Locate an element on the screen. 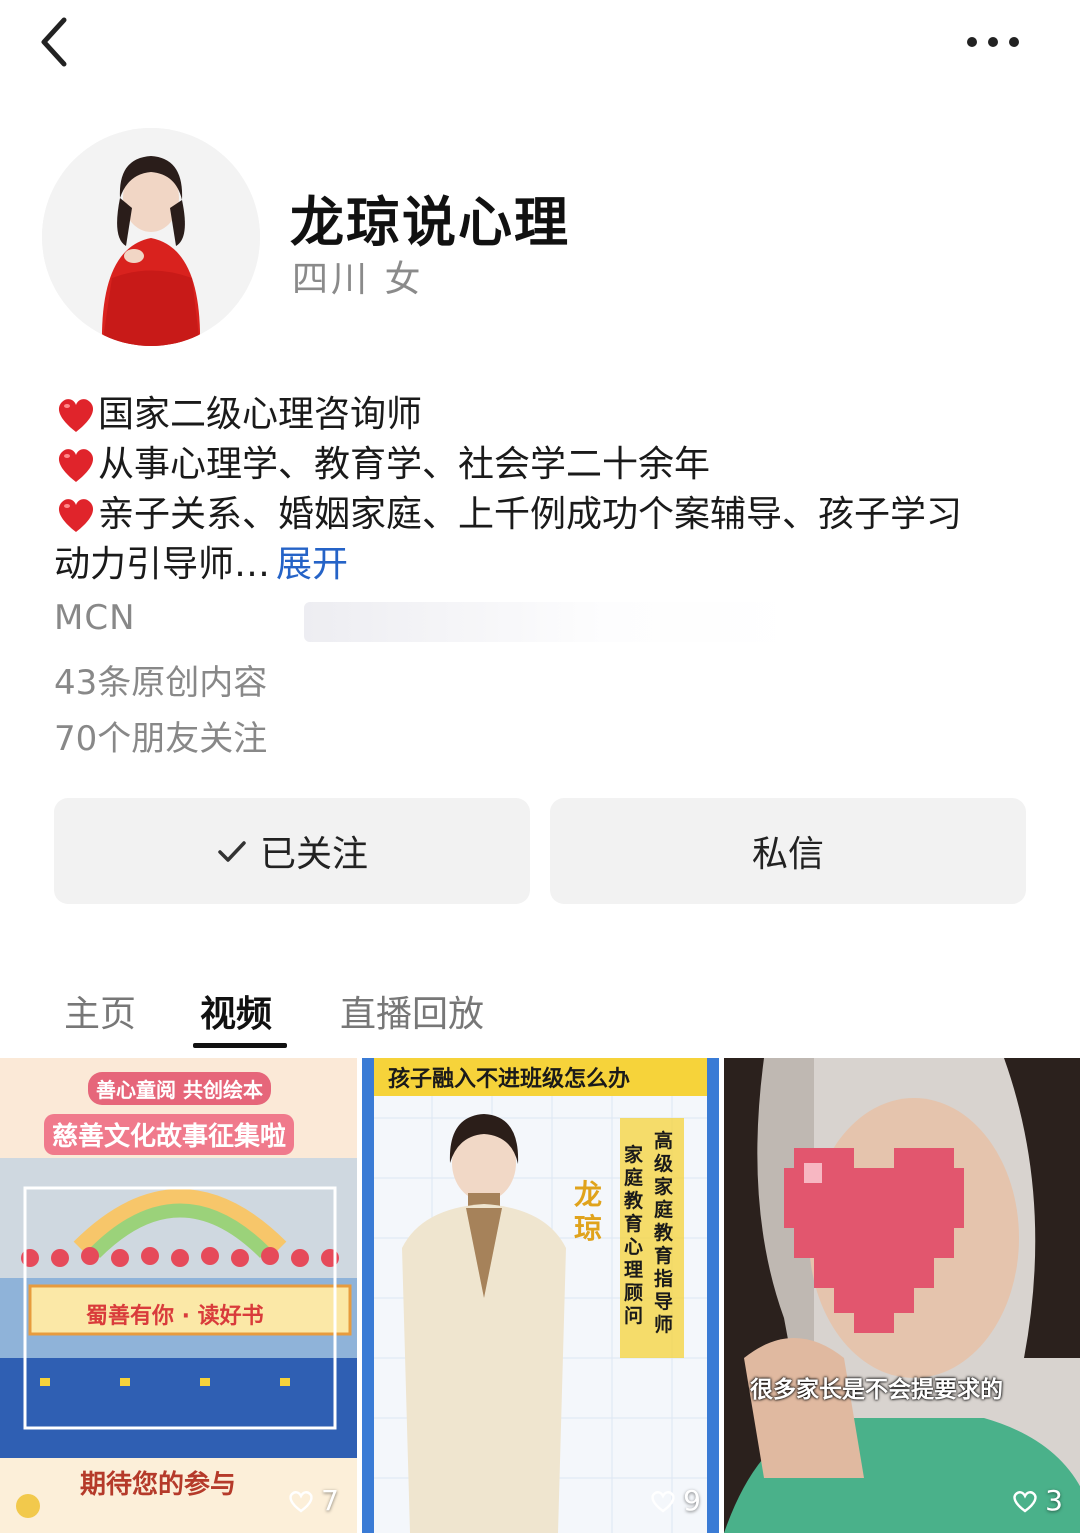 The width and height of the screenshot is (1080, 1533). message-label: 私信 is located at coordinates (787, 854).